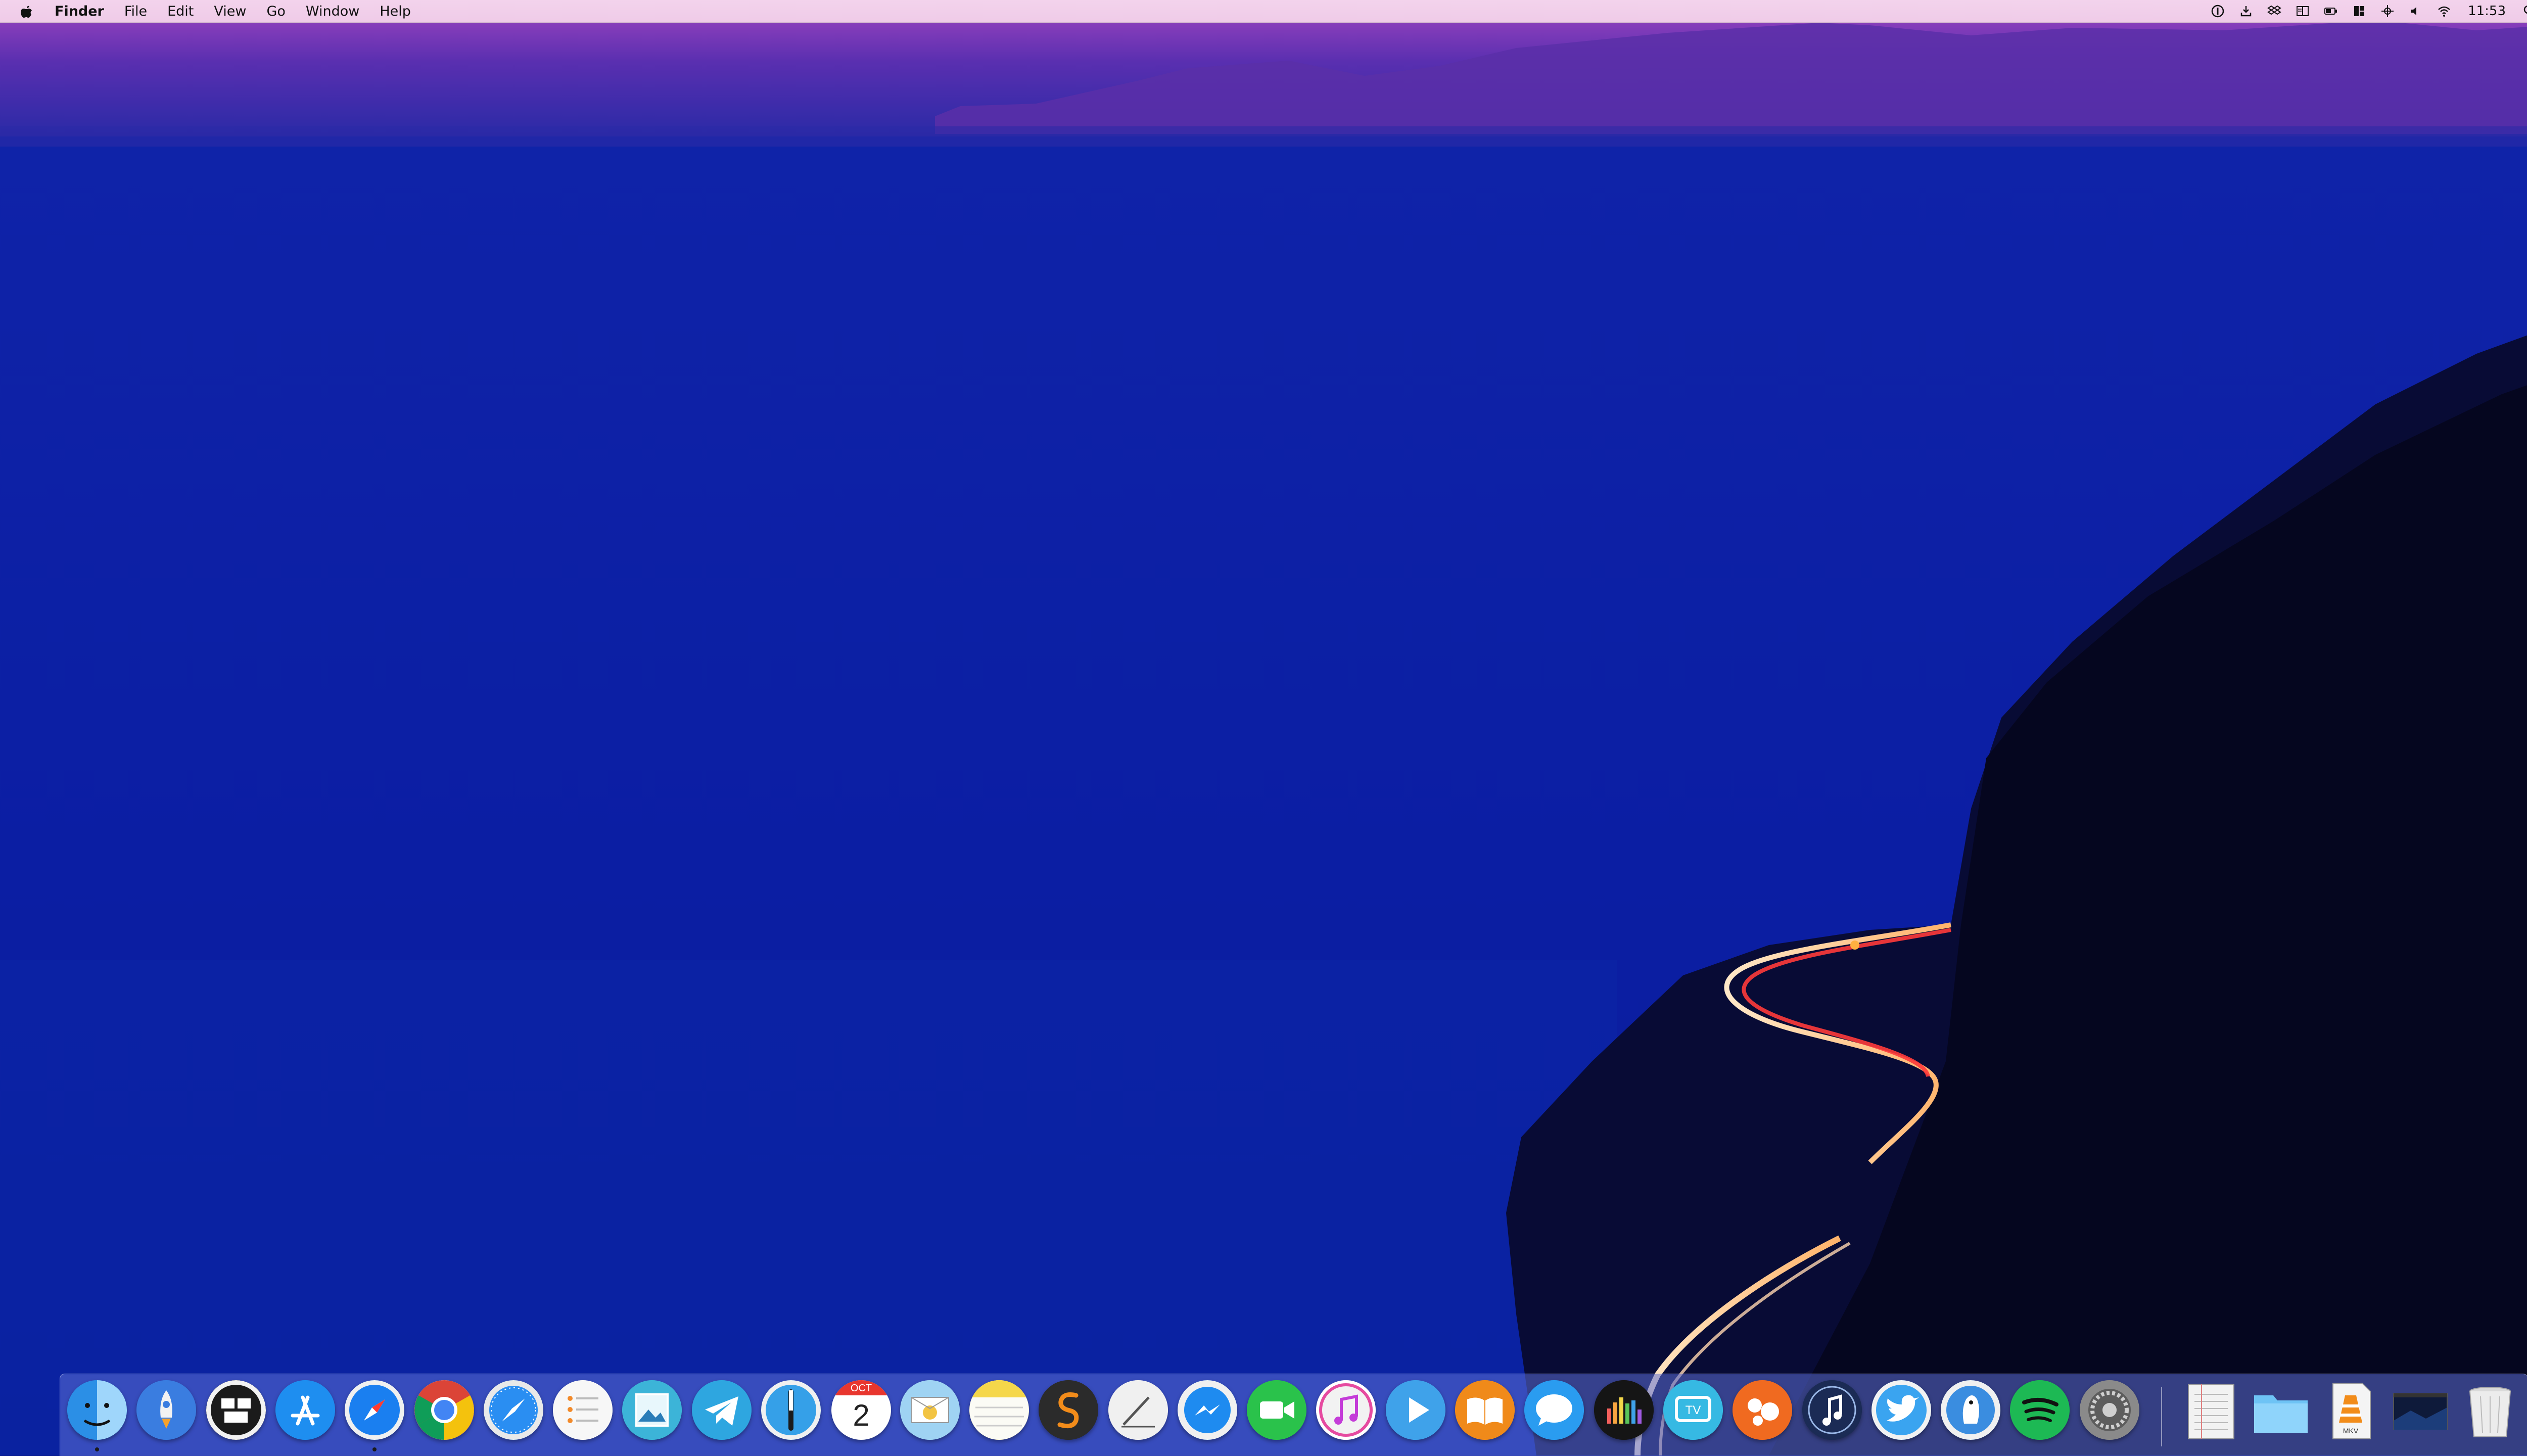  I want to click on apple-menu-icon, so click(26, 11).